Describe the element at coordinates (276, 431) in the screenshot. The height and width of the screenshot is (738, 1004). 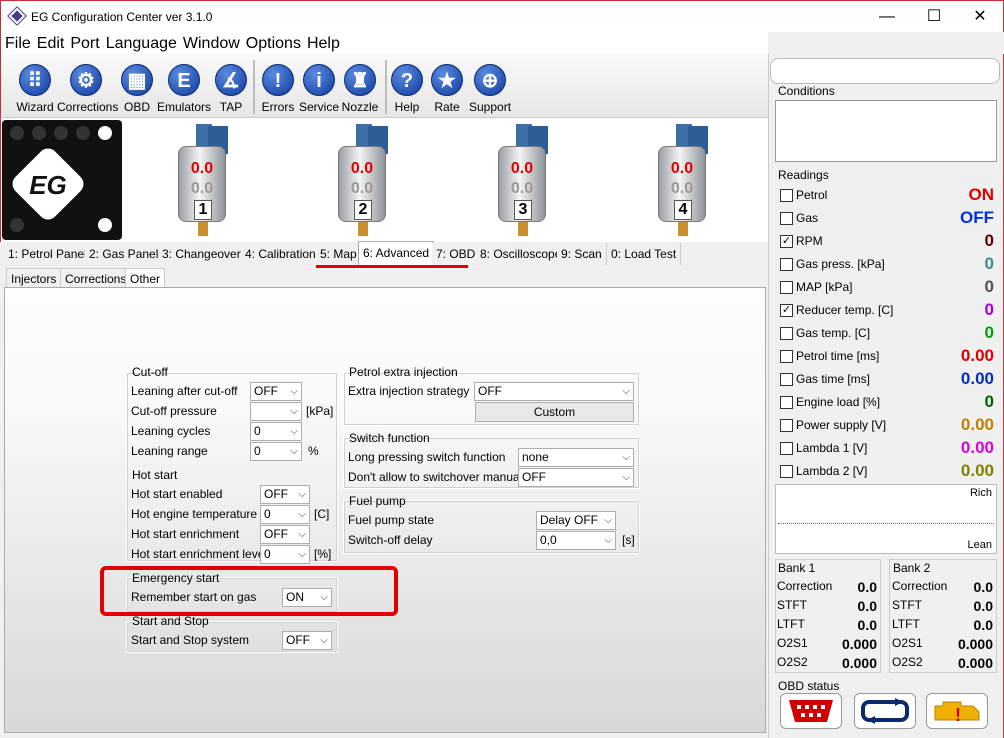
I see `leaning-cycles-select: 0 ⌵` at that location.